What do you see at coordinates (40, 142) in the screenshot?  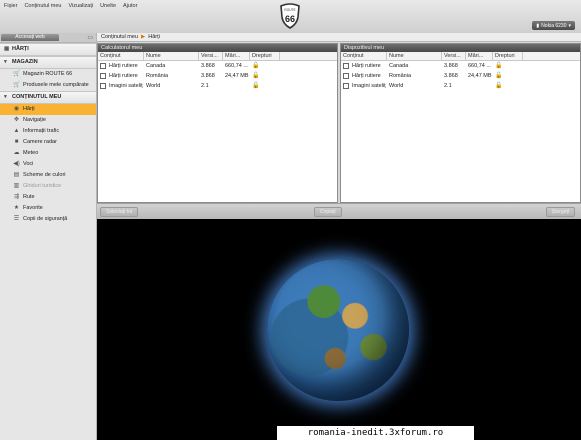 I see `sidebar-item-label: Camere radar` at bounding box center [40, 142].